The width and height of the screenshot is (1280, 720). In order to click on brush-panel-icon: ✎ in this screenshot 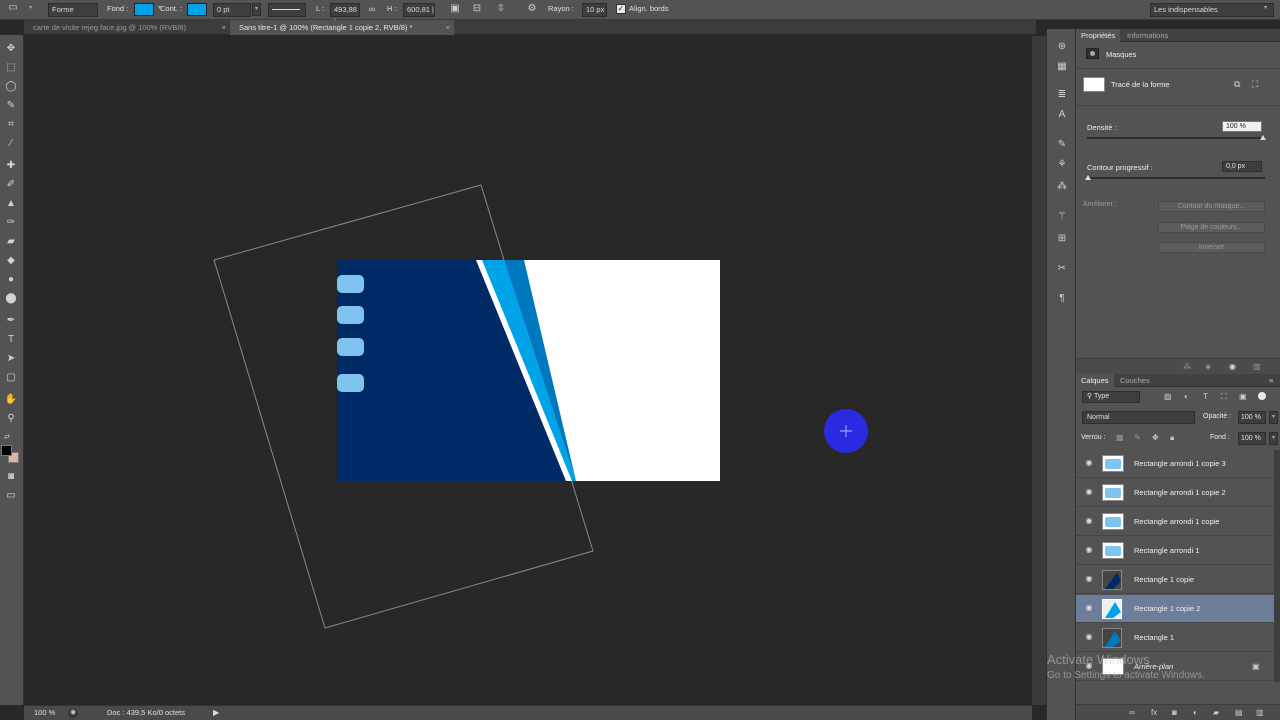, I will do `click(1062, 145)`.